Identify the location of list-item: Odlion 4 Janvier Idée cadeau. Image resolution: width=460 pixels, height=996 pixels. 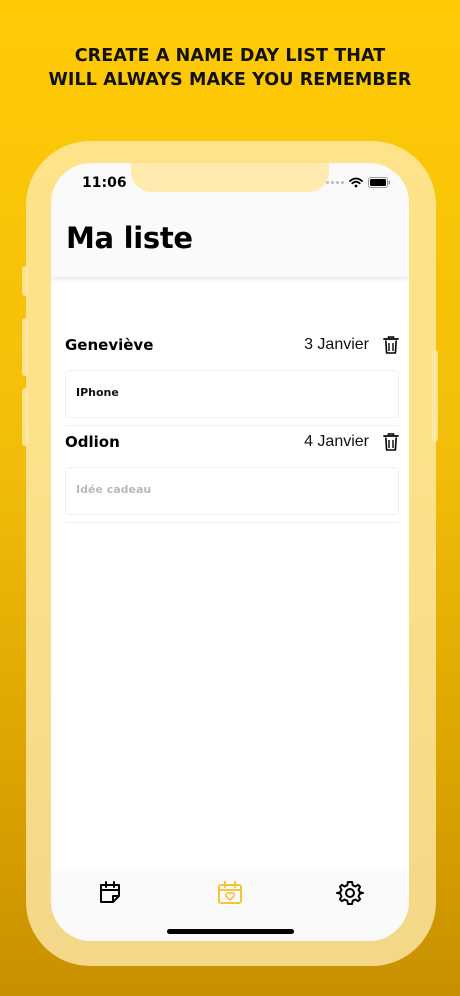
(232, 474).